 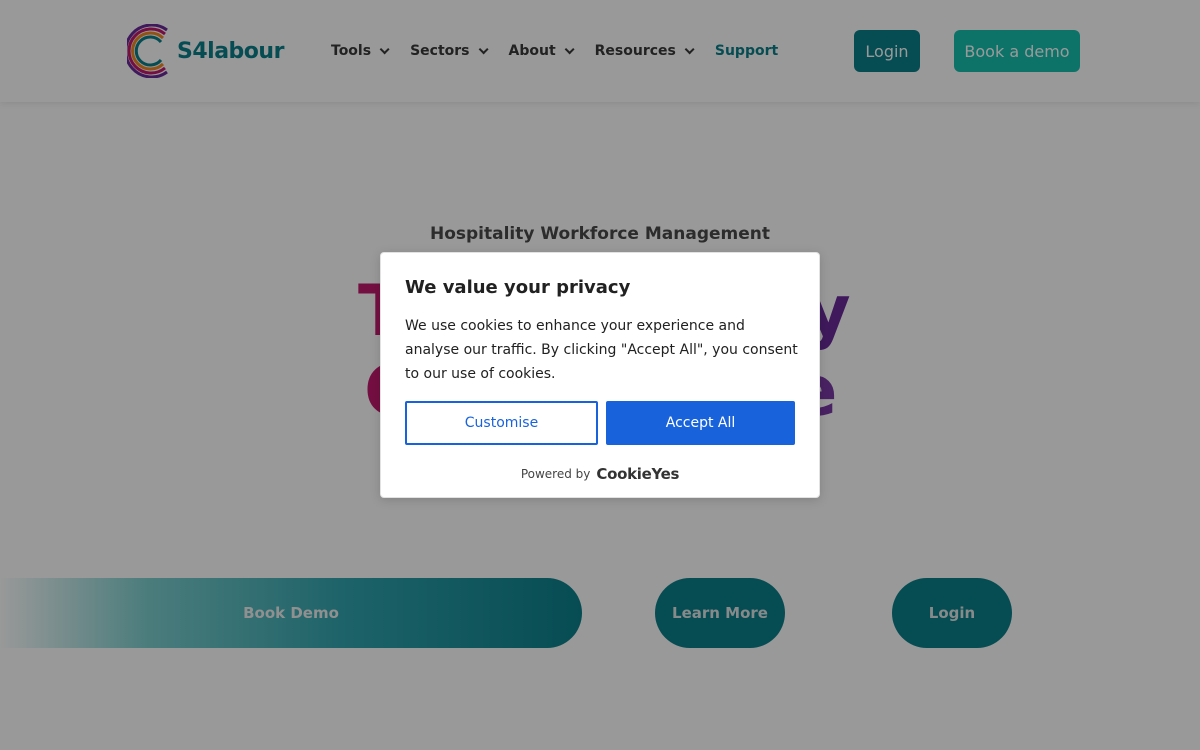 What do you see at coordinates (637, 474) in the screenshot?
I see `cookieyes-logo: CookieYes` at bounding box center [637, 474].